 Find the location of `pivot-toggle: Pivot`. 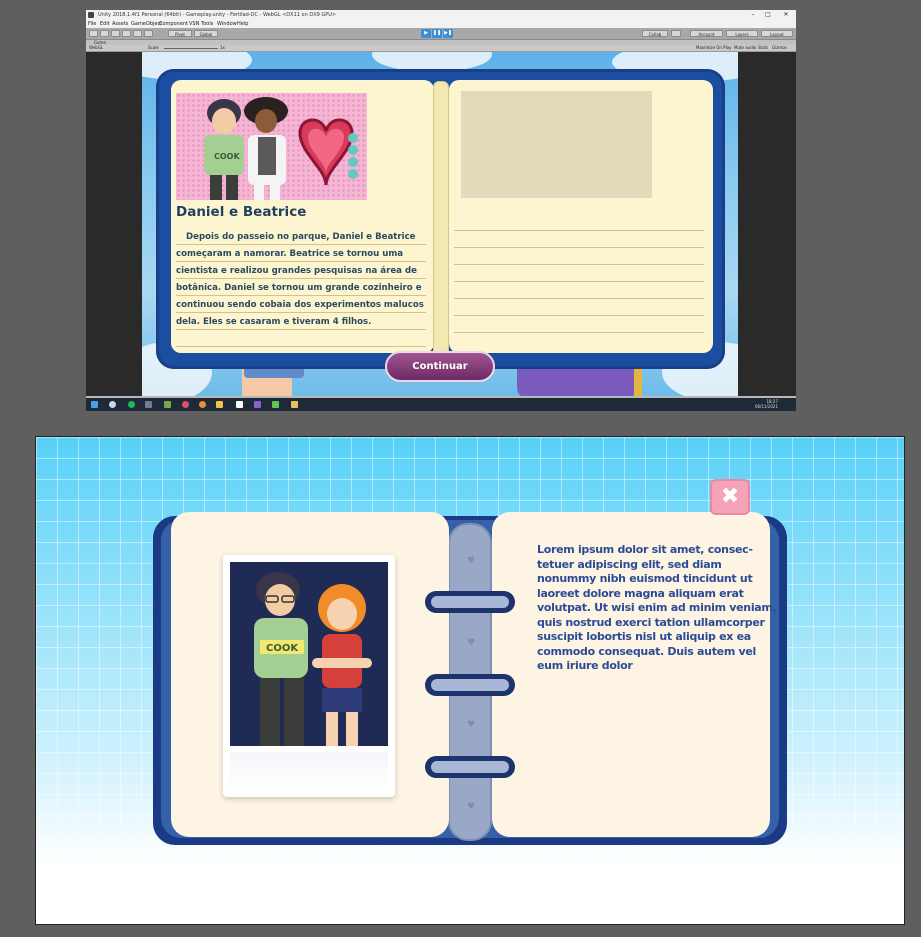

pivot-toggle: Pivot is located at coordinates (180, 33).